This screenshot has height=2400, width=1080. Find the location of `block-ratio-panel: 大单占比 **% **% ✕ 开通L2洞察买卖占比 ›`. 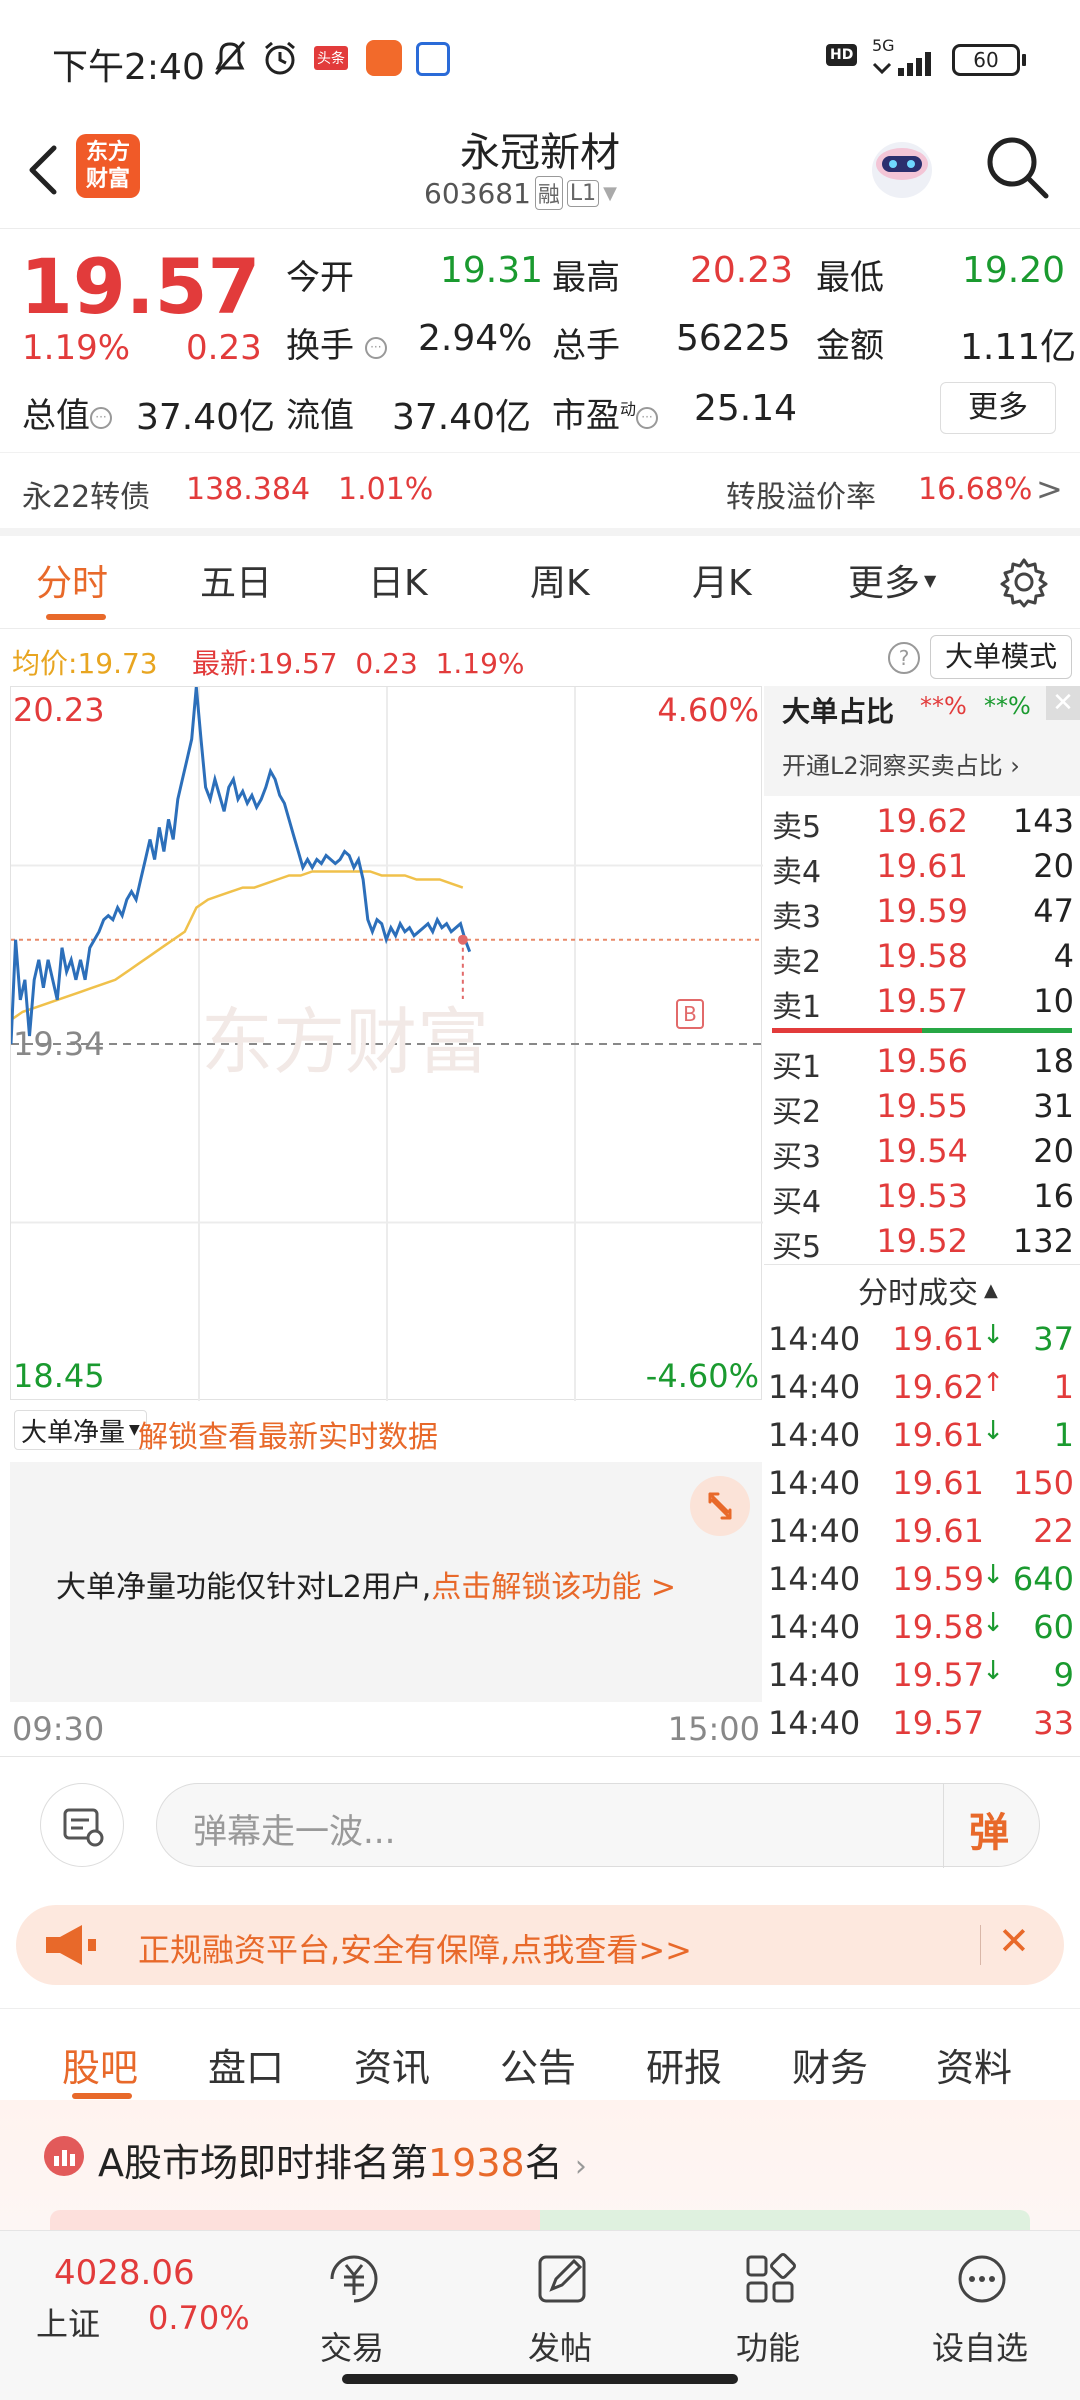

block-ratio-panel: 大单占比 **% **% ✕ 开通L2洞察买卖占比 › is located at coordinates (922, 741).